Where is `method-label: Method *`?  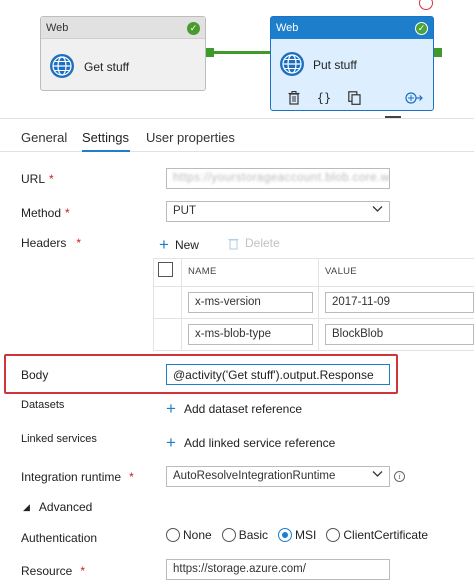 method-label: Method * is located at coordinates (45, 213).